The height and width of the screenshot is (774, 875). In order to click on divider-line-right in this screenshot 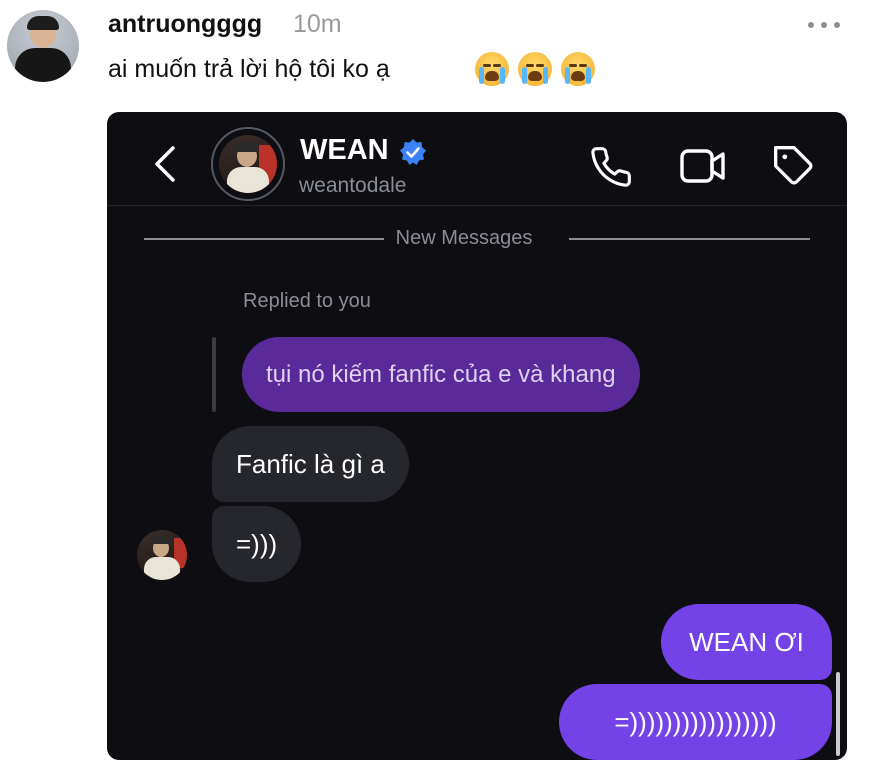, I will do `click(689, 239)`.